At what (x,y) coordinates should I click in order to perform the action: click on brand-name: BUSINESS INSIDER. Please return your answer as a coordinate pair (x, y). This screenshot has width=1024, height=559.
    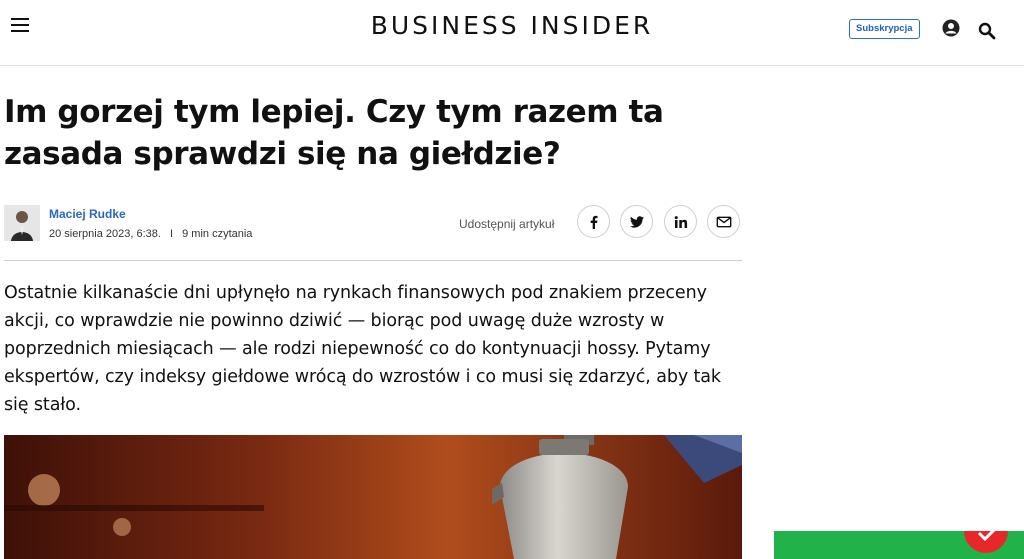
    Looking at the image, I should click on (512, 25).